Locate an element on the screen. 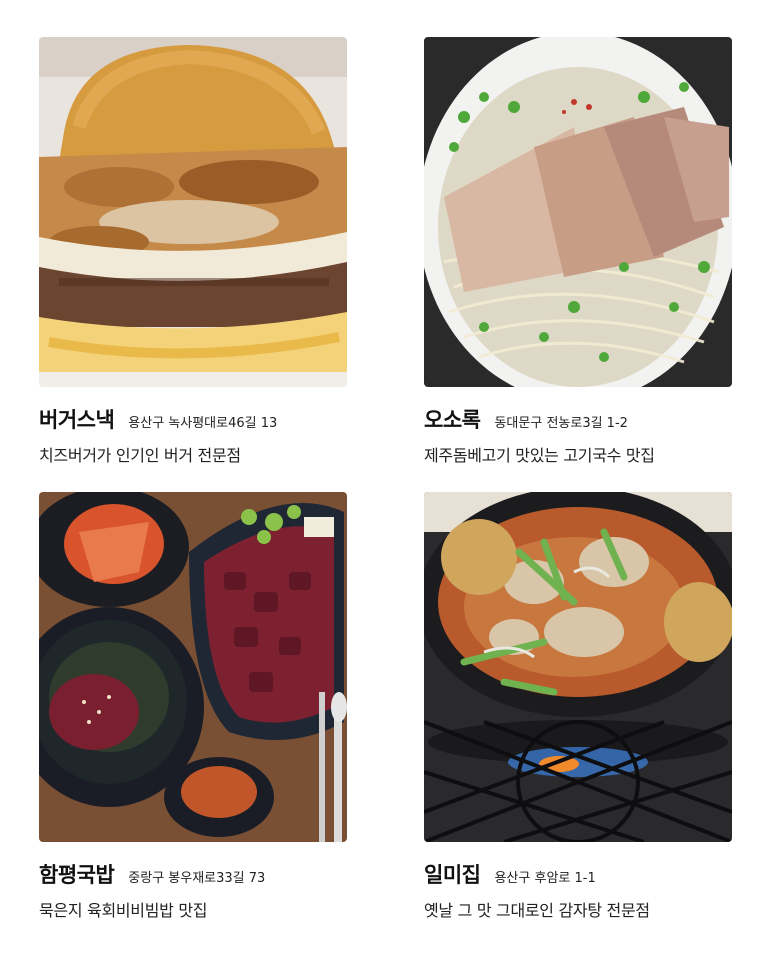 Image resolution: width=771 pixels, height=960 pixels. gamjatang-image is located at coordinates (578, 667).